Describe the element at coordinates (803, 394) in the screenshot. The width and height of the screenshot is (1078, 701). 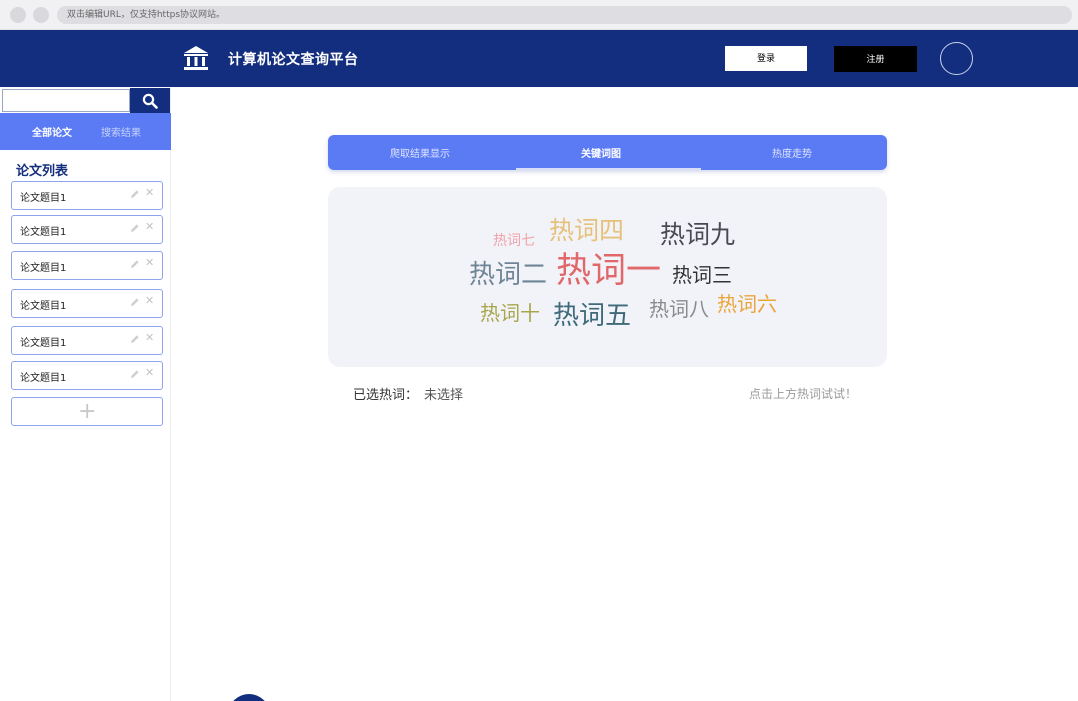
I see `hint-text: 点击上方热词试试！` at that location.